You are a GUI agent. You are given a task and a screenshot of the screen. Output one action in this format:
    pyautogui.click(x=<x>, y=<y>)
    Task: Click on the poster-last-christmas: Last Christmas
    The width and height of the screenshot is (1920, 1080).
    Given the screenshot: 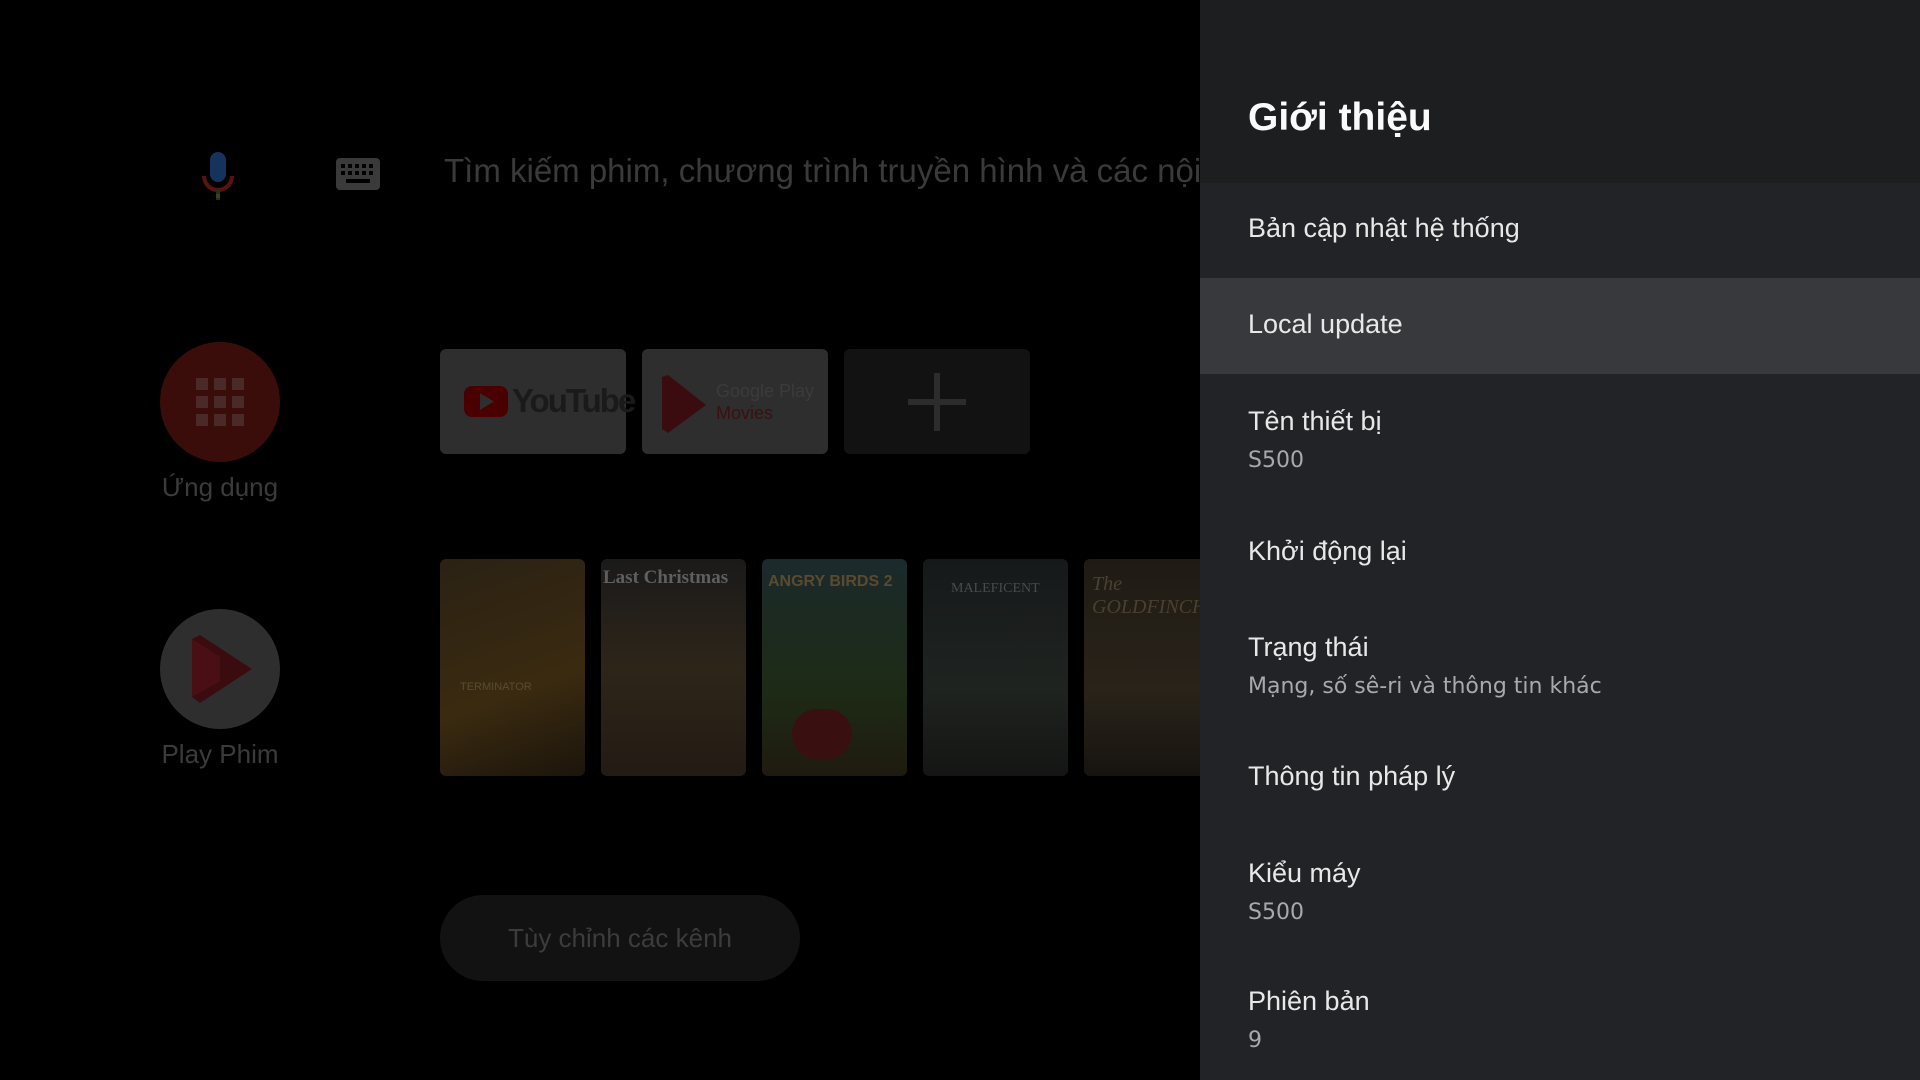 What is the action you would take?
    pyautogui.click(x=673, y=667)
    